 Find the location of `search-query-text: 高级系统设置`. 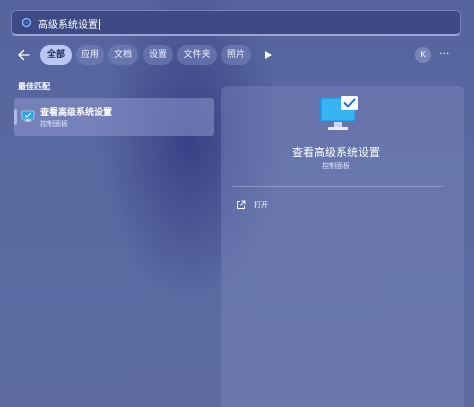

search-query-text: 高级系统设置 is located at coordinates (68, 25).